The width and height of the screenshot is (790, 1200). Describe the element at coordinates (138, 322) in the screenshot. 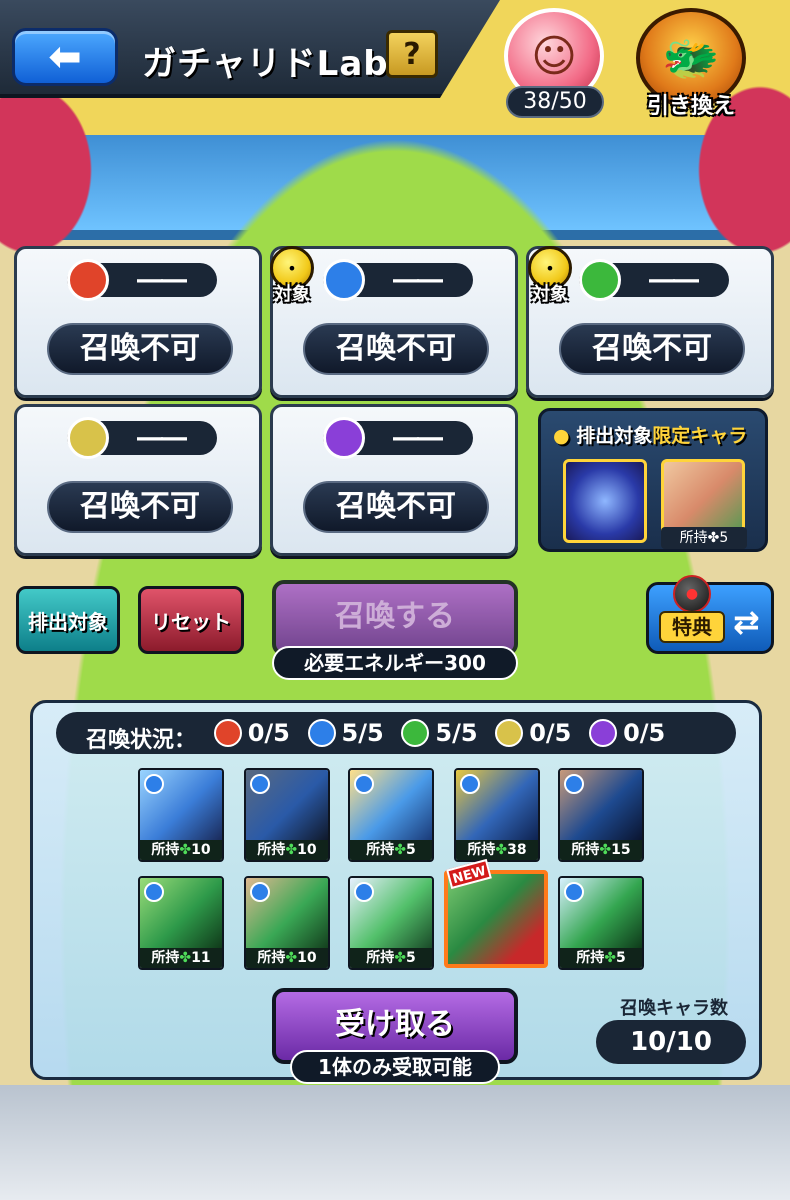

I see `summon-panel-fire: ―― 召喚不可` at that location.